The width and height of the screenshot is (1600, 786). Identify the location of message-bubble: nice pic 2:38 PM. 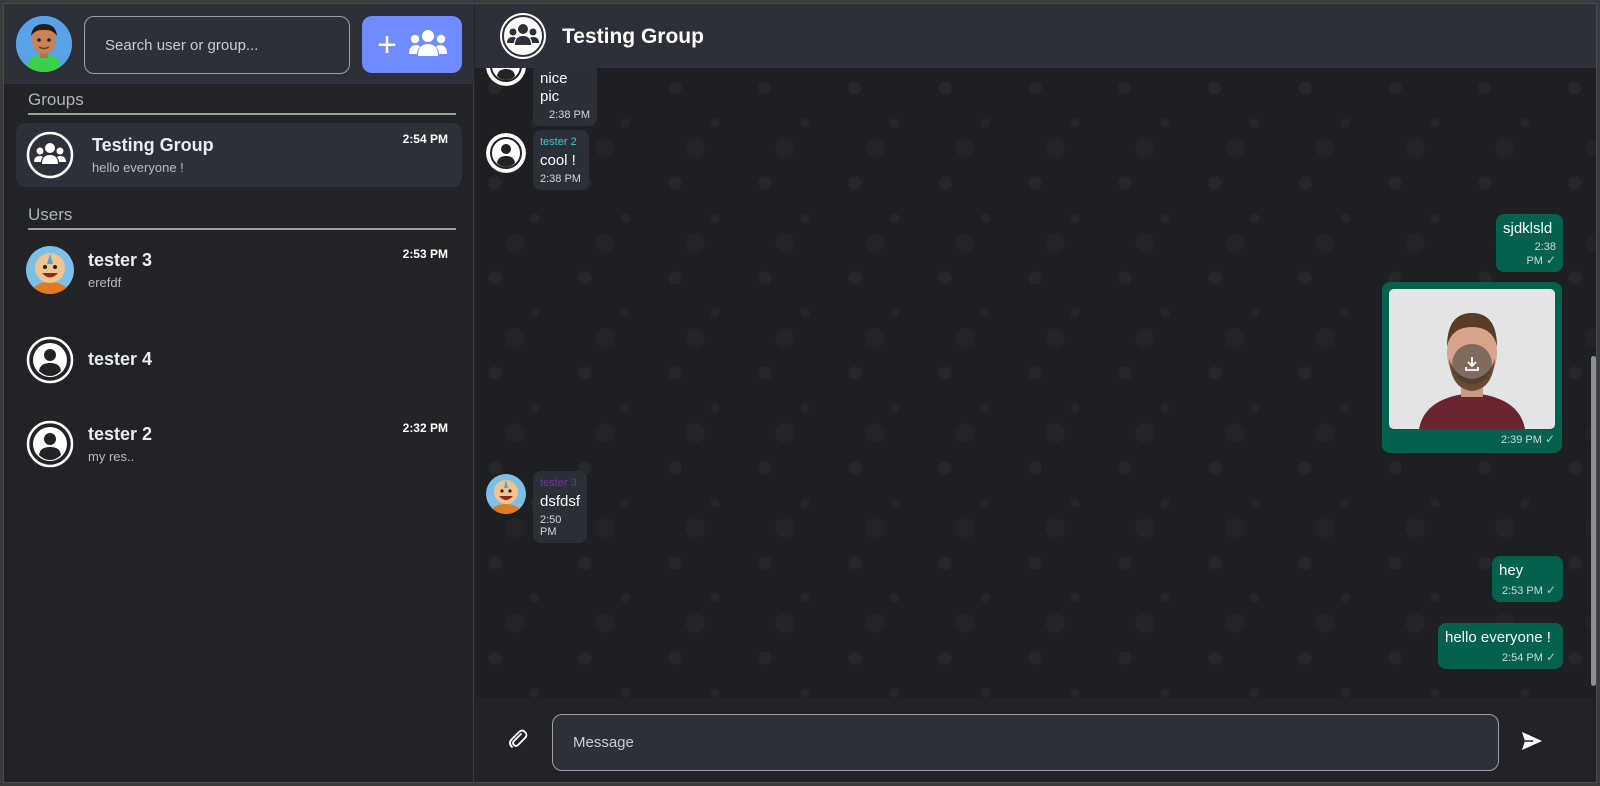
(565, 97).